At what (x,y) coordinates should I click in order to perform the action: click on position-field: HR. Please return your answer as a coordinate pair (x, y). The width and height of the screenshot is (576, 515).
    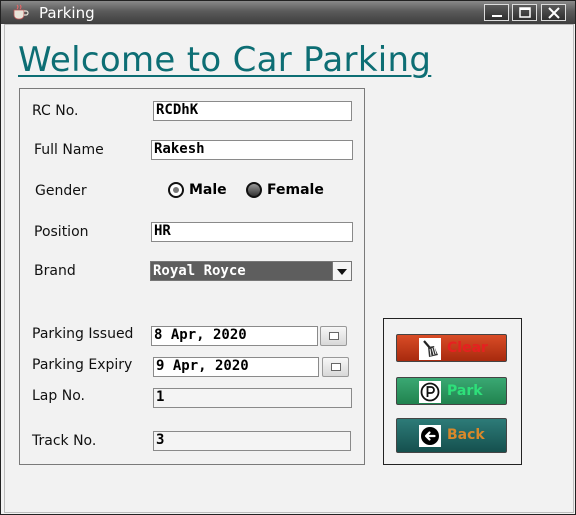
    Looking at the image, I should click on (252, 232).